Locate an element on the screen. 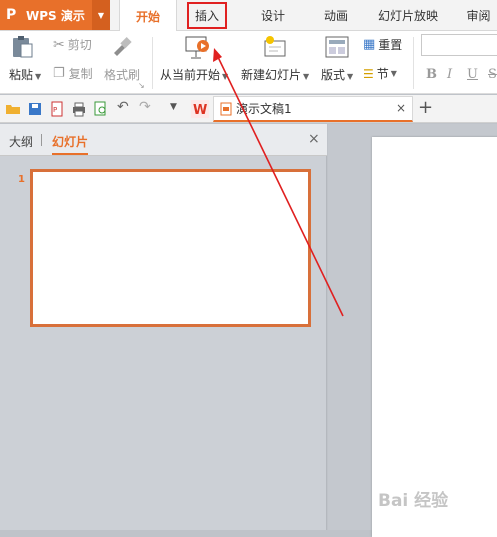 The height and width of the screenshot is (537, 497). app-menu-button: P WPS 演示 ▼ is located at coordinates (55, 15).